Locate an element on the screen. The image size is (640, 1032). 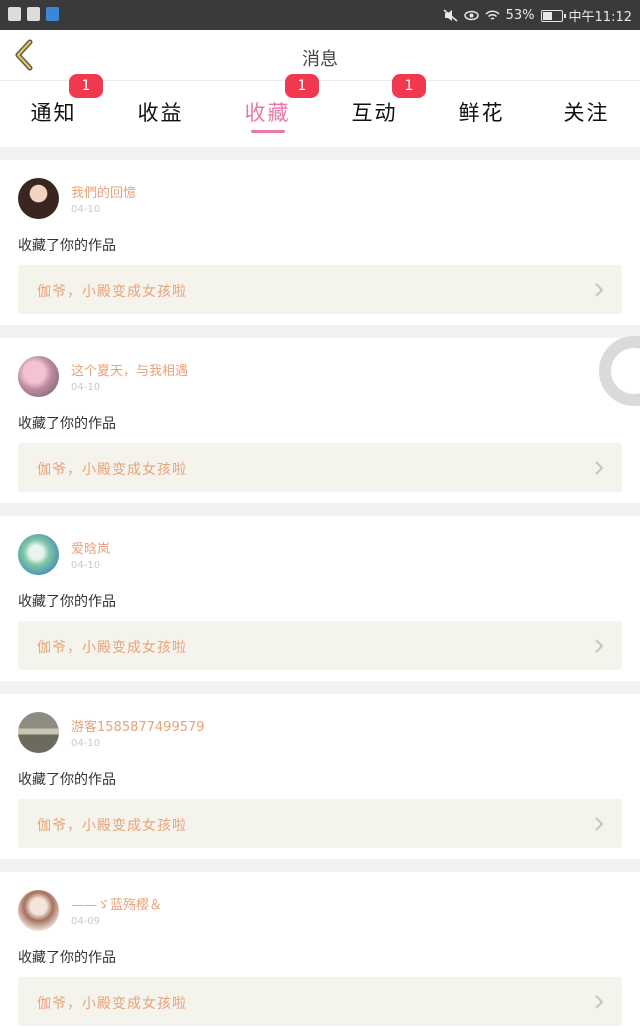
tab-interactions: 互动 1 is located at coordinates (374, 110).